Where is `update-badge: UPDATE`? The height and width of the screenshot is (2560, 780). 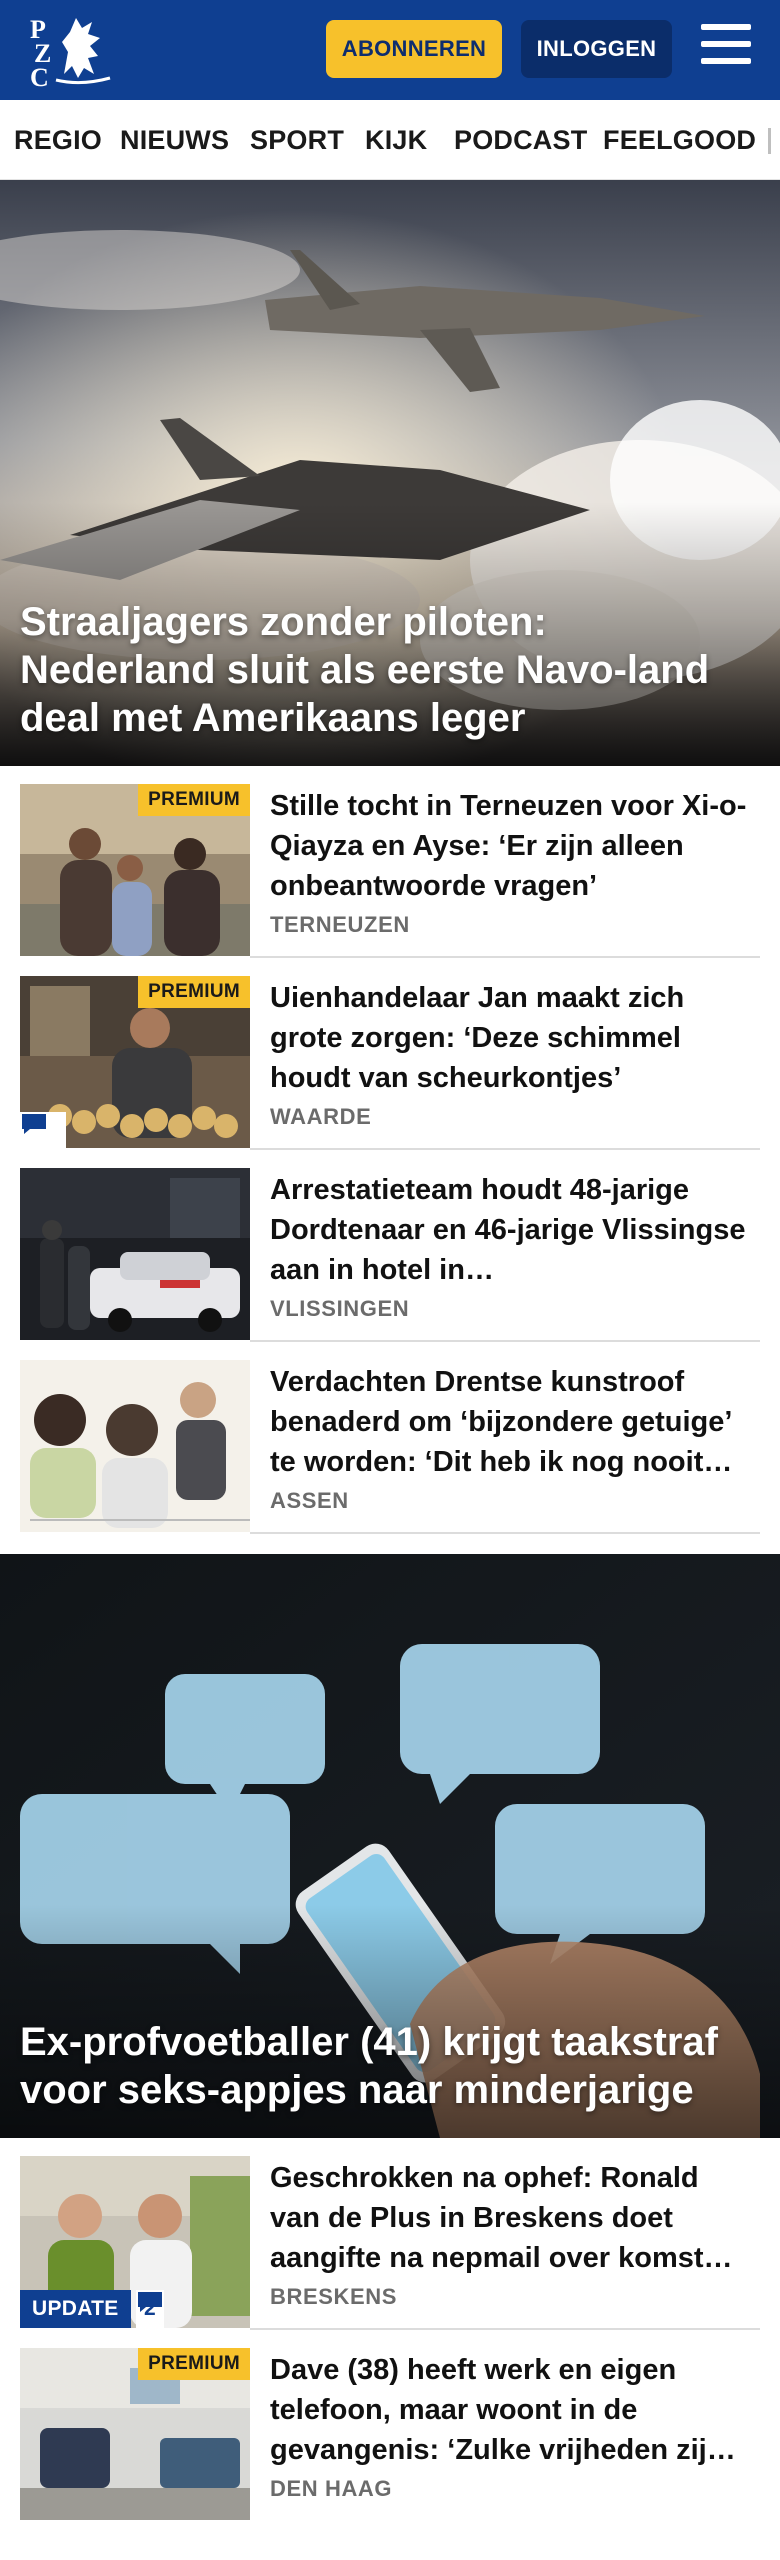 update-badge: UPDATE is located at coordinates (75, 2309).